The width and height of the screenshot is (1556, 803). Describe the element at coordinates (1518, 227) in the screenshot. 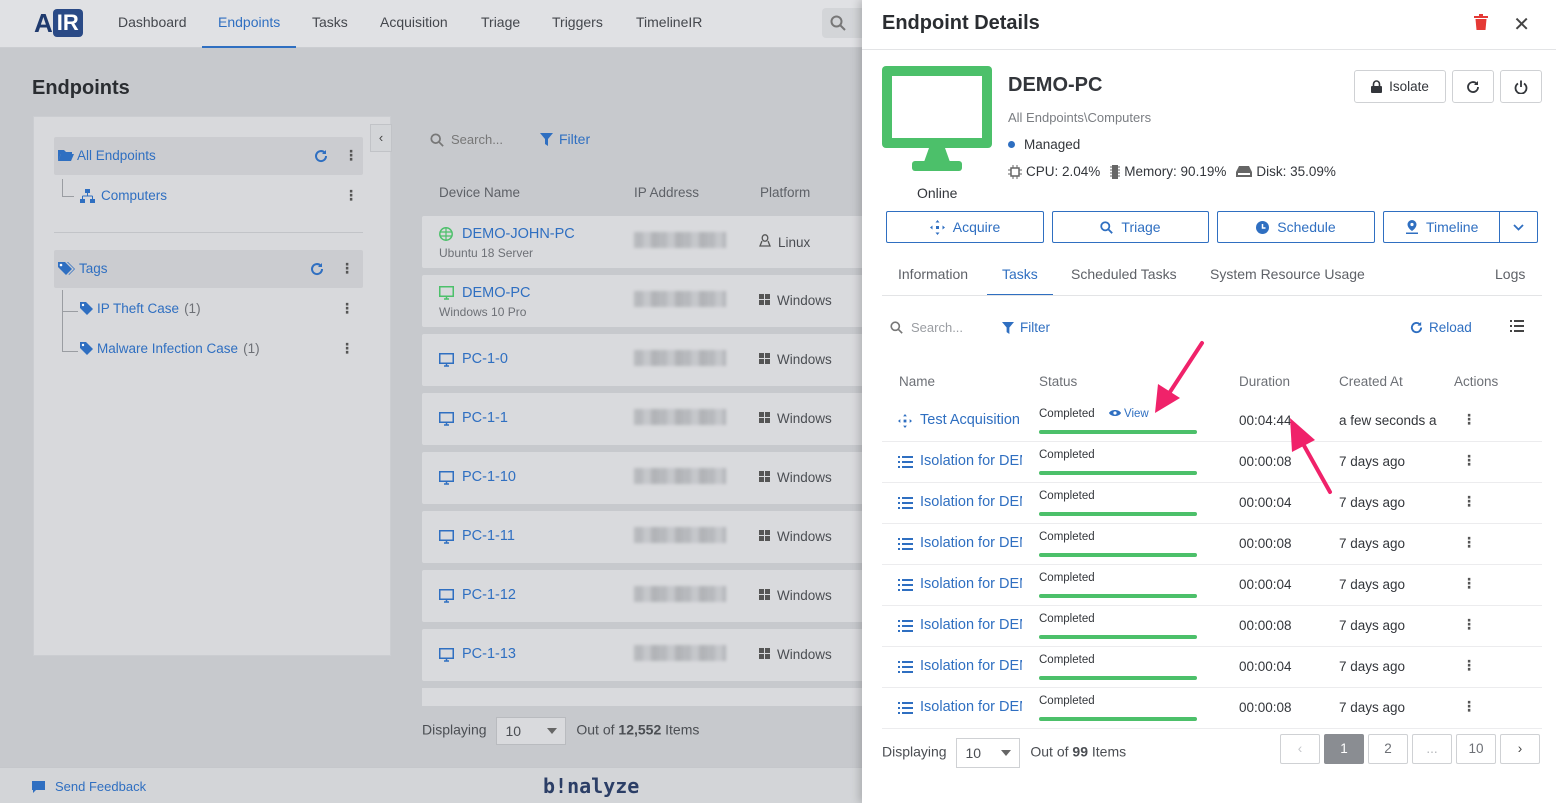

I see `timeline-dropdown-toggle` at that location.